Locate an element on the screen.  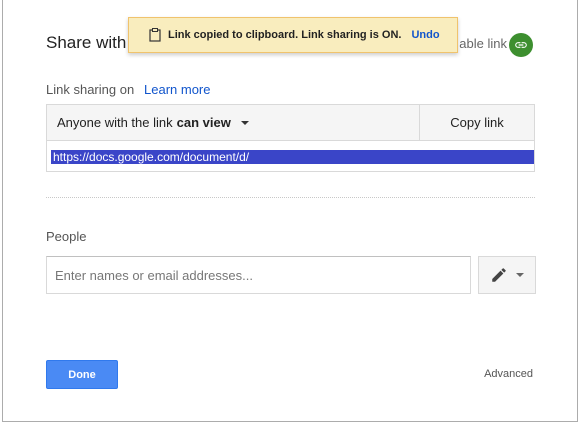
clipboard-icon is located at coordinates (155, 35).